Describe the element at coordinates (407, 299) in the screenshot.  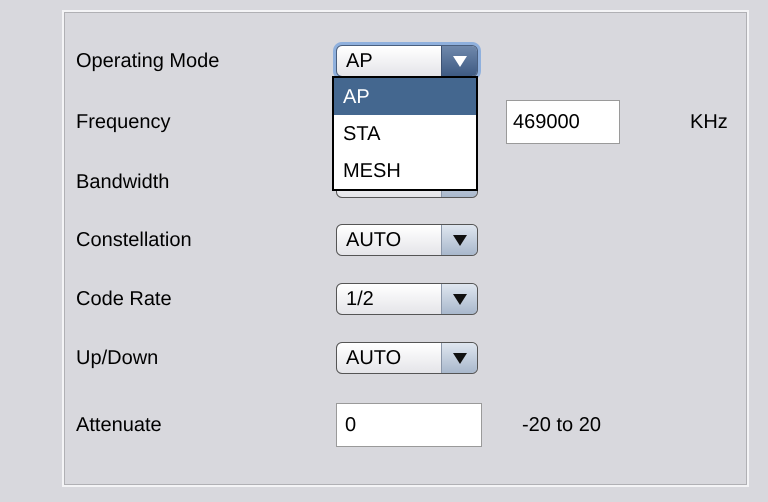
I see `dropdown-select: 1/2` at that location.